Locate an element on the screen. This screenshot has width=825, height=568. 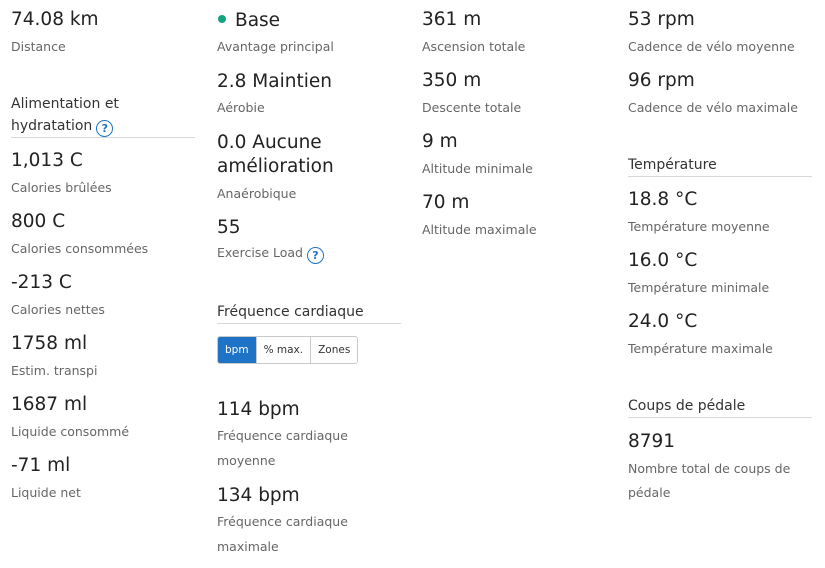
nutrition-header-line2: hydratation? is located at coordinates (62, 126).